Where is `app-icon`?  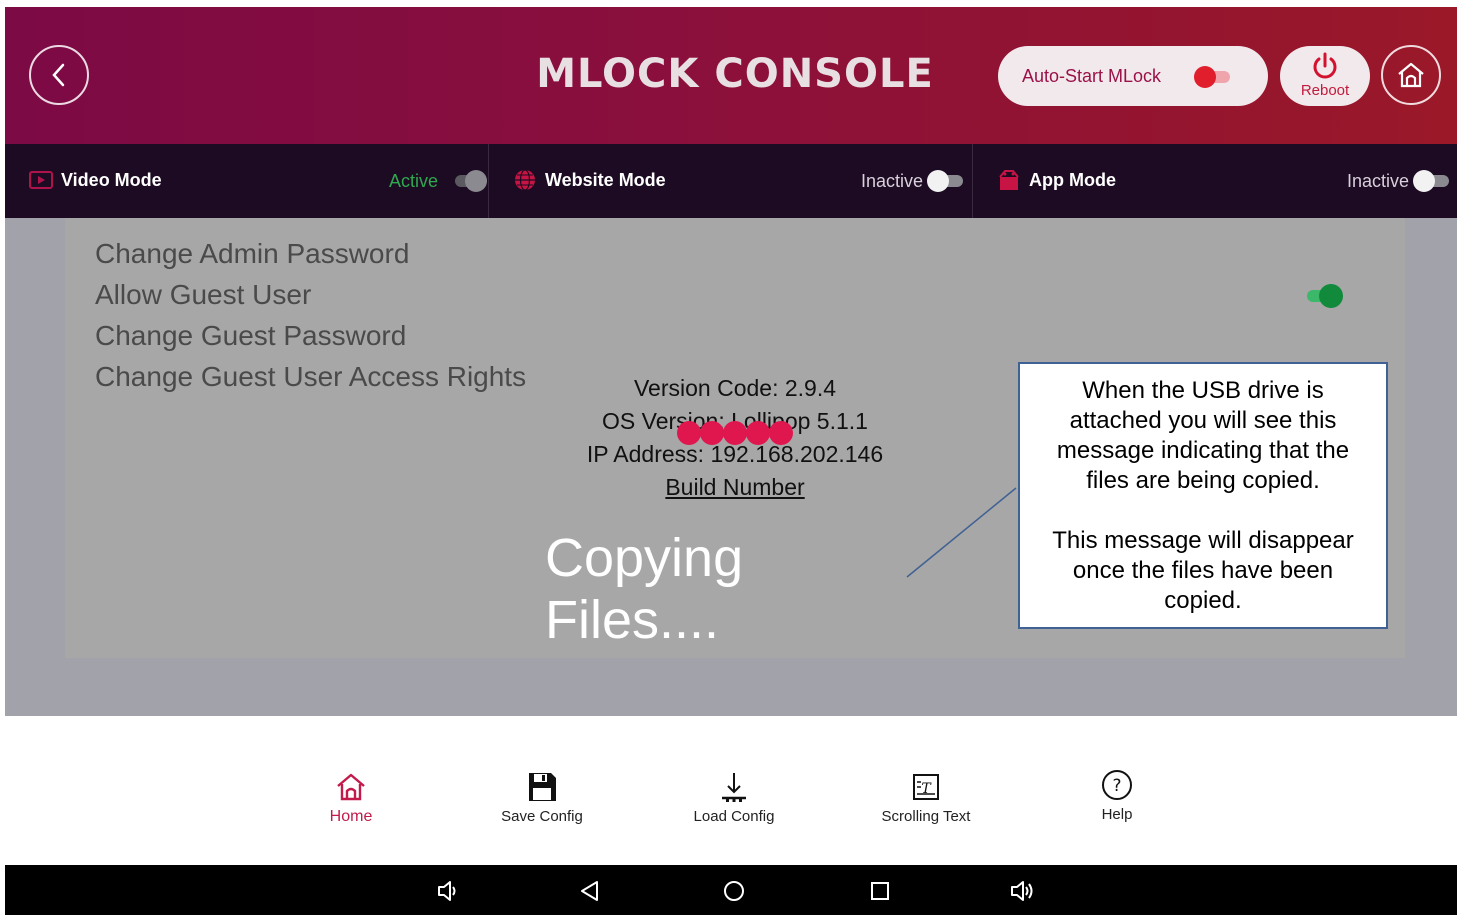
app-icon is located at coordinates (1009, 180).